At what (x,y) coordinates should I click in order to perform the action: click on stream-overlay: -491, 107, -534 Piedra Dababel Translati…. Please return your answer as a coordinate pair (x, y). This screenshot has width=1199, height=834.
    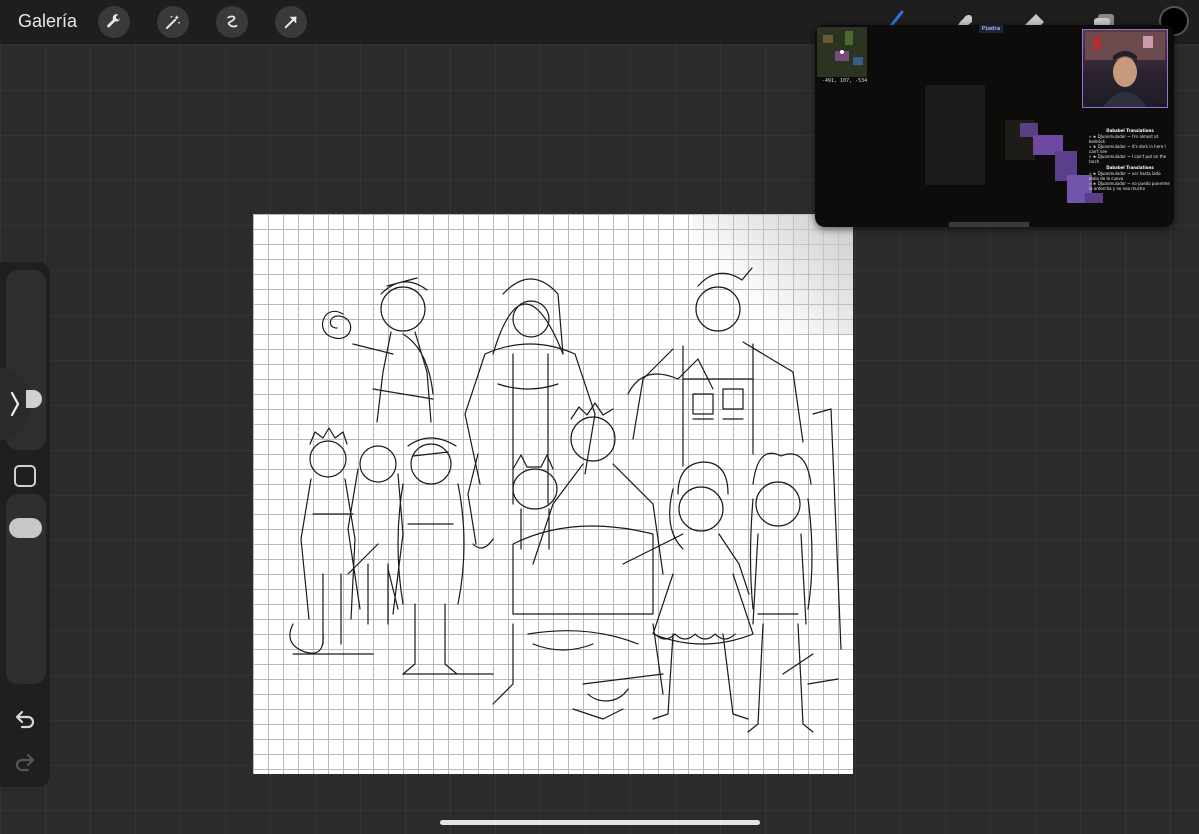
    Looking at the image, I should click on (994, 126).